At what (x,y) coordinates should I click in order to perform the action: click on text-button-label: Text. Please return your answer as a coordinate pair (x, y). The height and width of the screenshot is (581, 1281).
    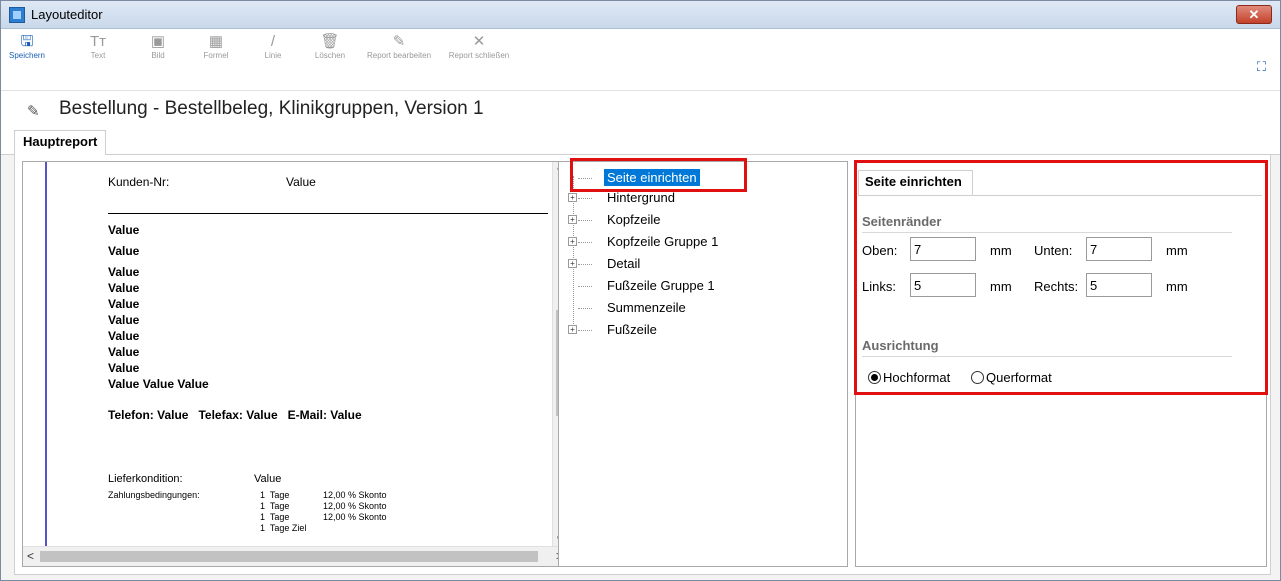
    Looking at the image, I should click on (98, 55).